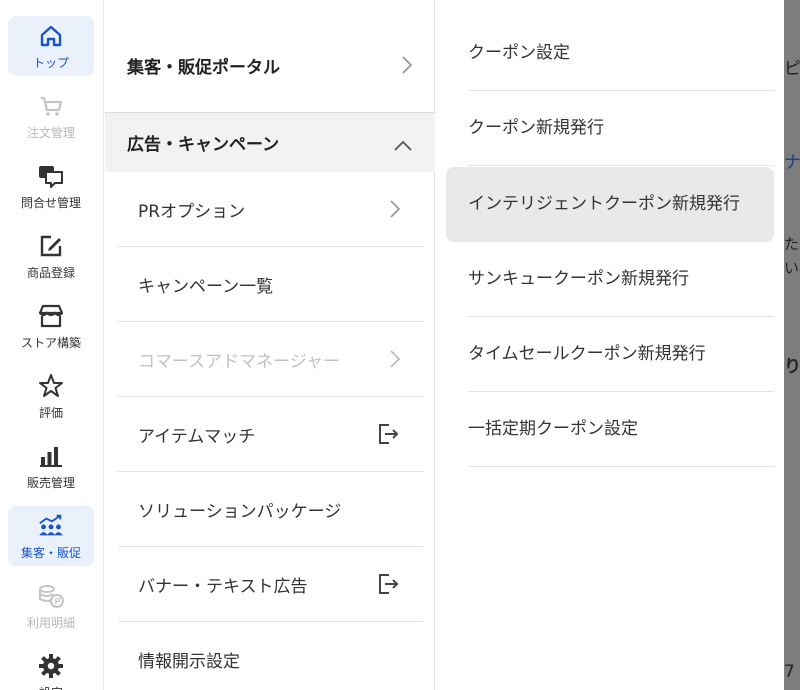  I want to click on home-icon, so click(51, 36).